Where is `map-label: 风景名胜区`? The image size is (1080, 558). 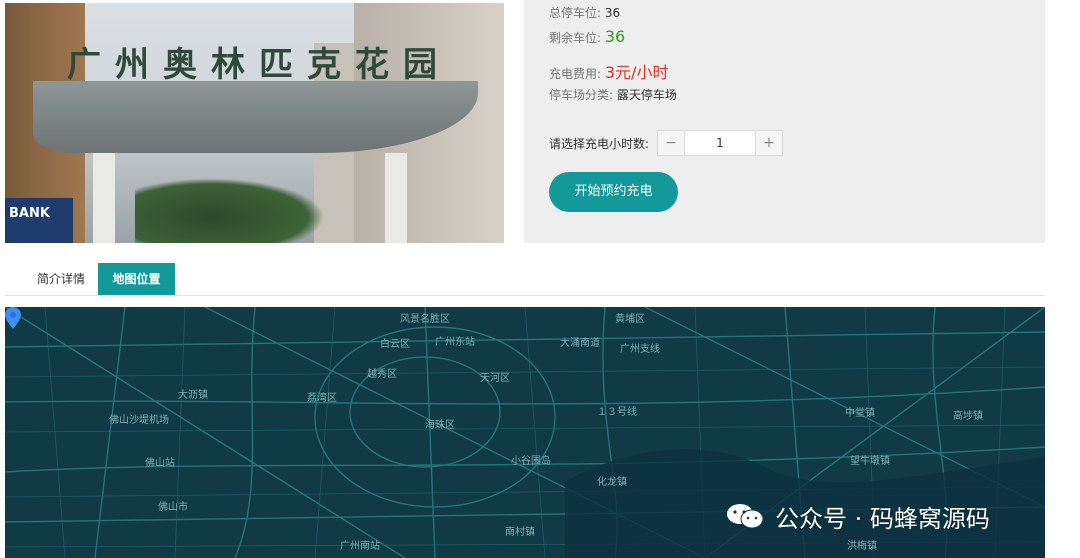 map-label: 风景名胜区 is located at coordinates (425, 319).